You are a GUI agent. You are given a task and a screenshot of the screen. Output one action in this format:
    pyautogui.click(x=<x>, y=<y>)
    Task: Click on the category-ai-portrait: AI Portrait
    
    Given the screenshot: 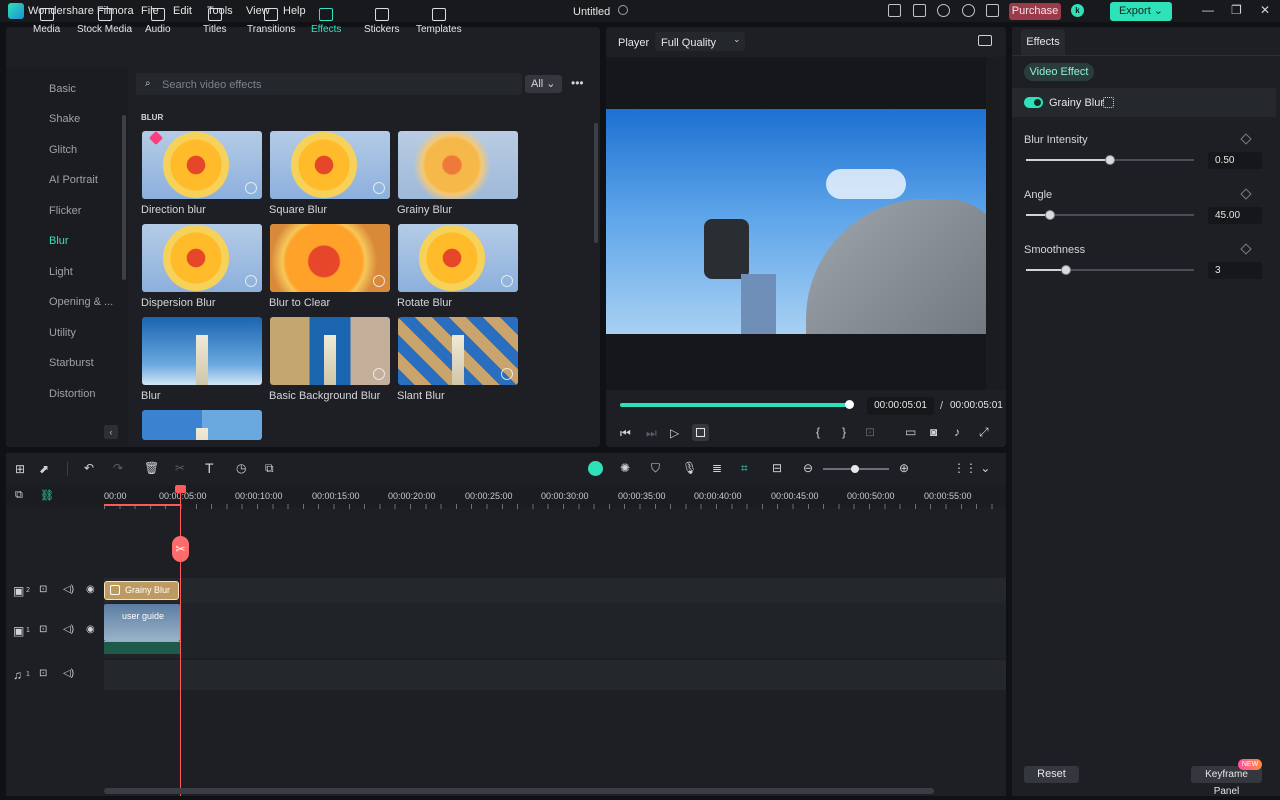 What is the action you would take?
    pyautogui.click(x=73, y=180)
    